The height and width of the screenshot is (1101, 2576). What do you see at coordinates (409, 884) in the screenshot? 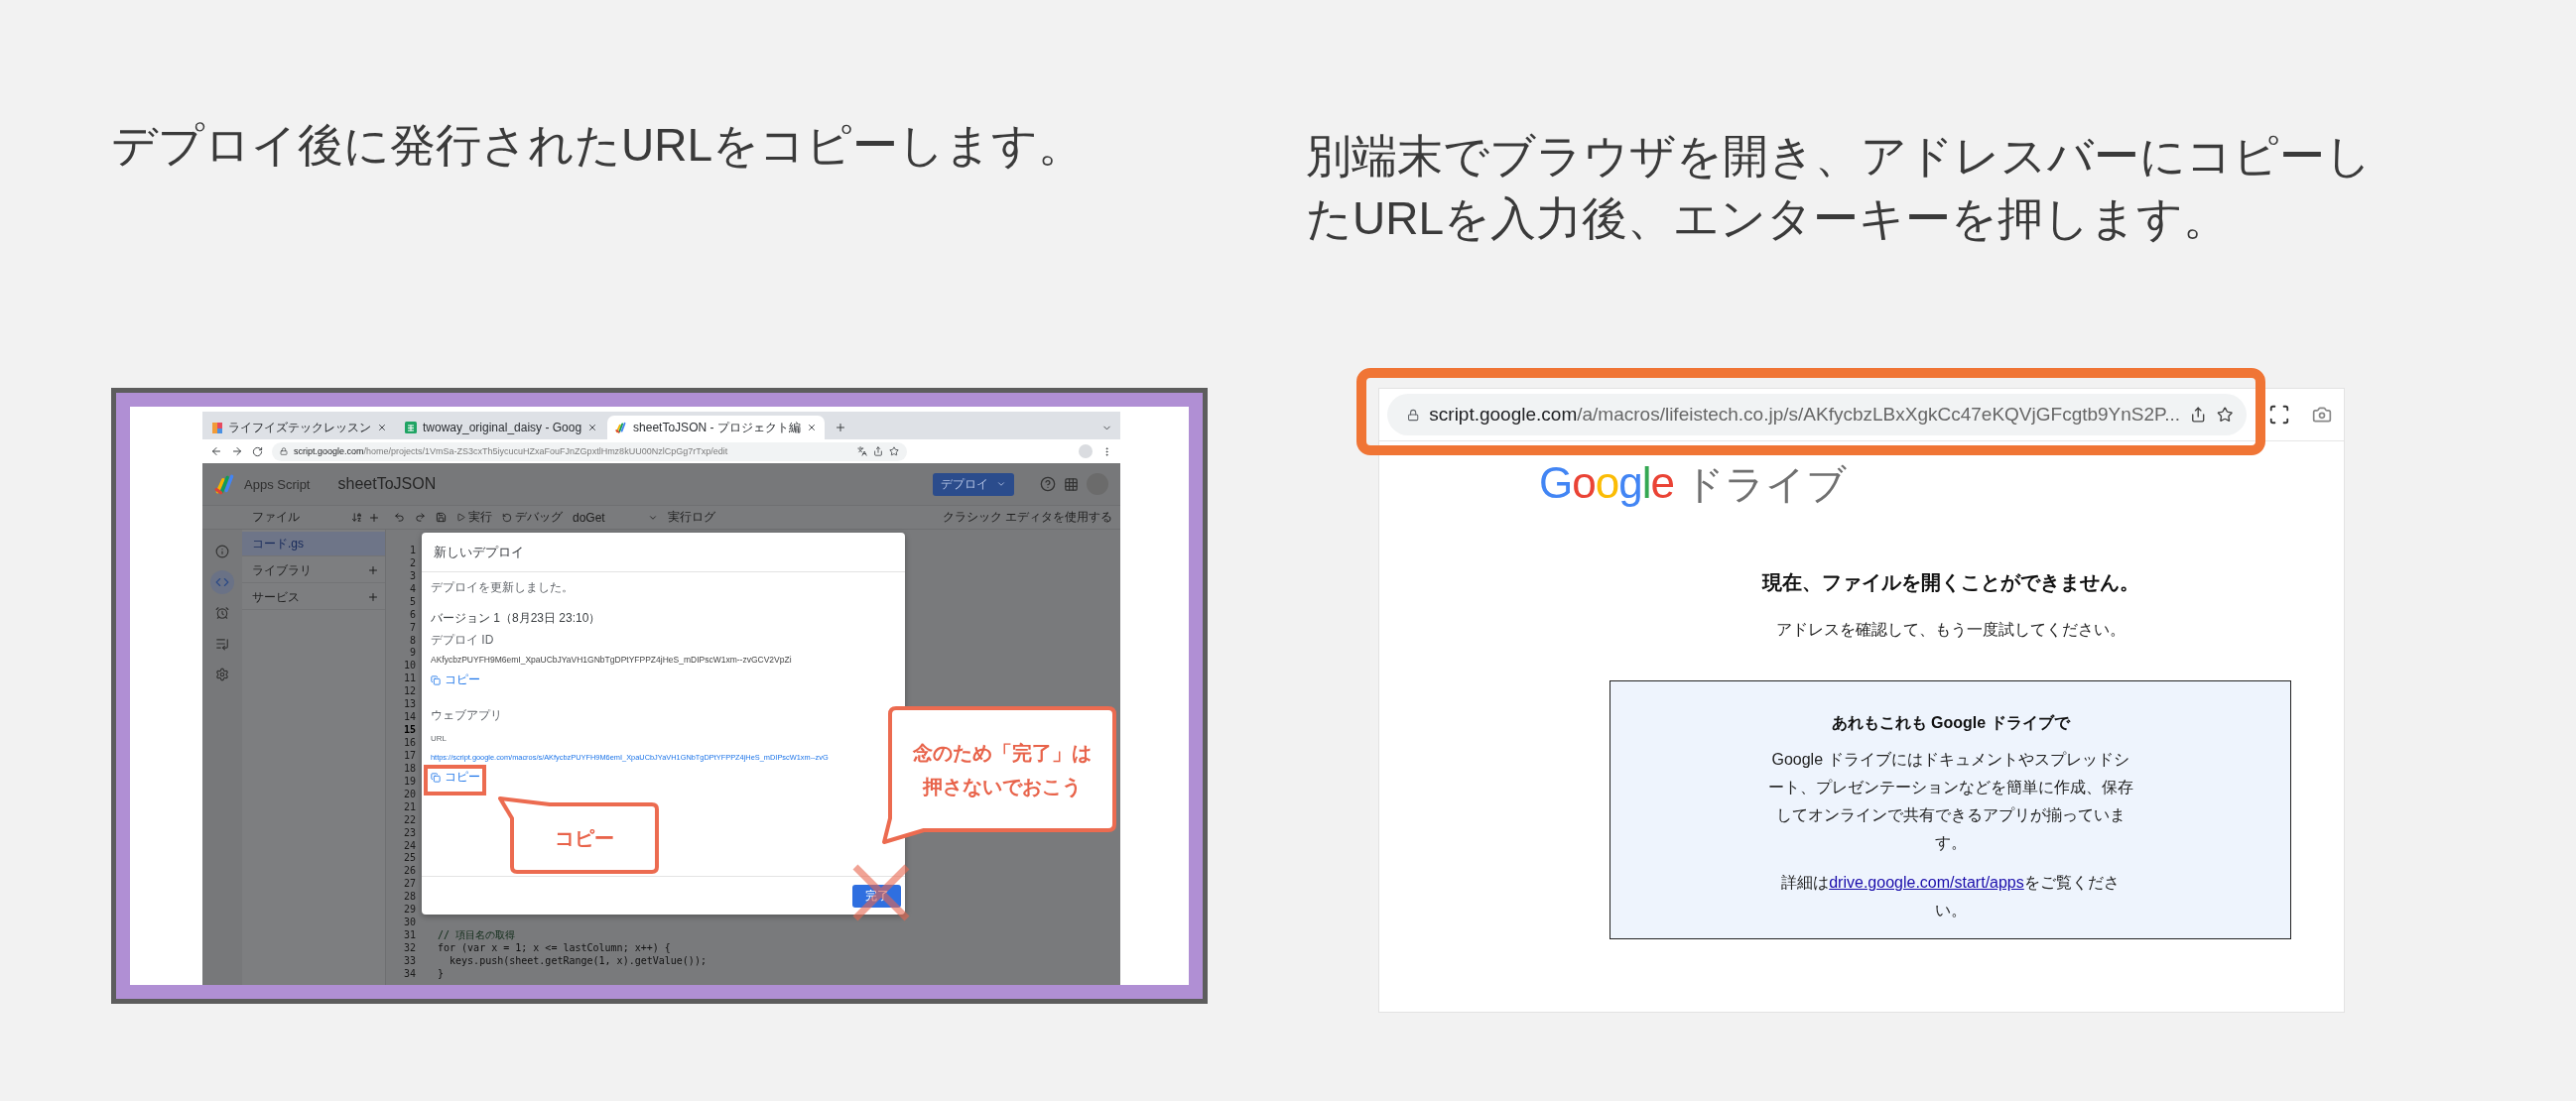
I see `line-number: 27` at bounding box center [409, 884].